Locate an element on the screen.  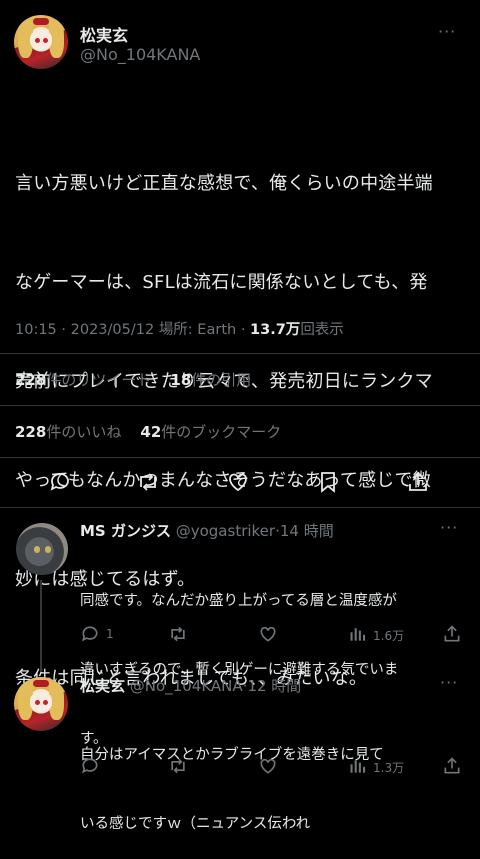
reply-header: MS ガンジス @yogastriker·14 時間 is located at coordinates (207, 531).